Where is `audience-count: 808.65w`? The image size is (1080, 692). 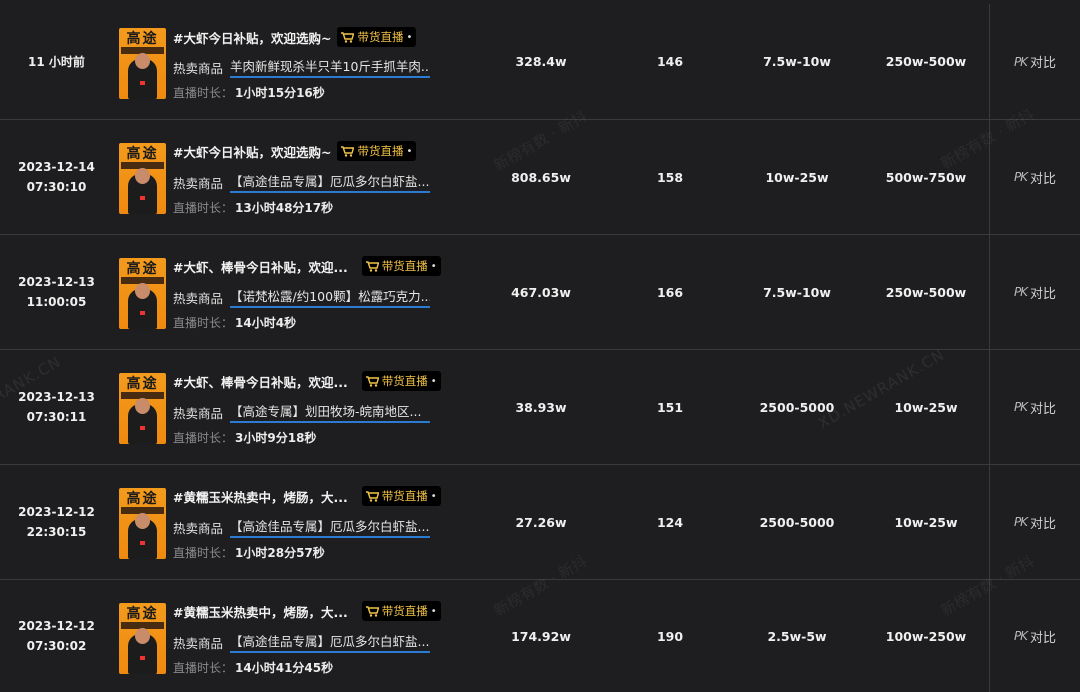 audience-count: 808.65w is located at coordinates (541, 177).